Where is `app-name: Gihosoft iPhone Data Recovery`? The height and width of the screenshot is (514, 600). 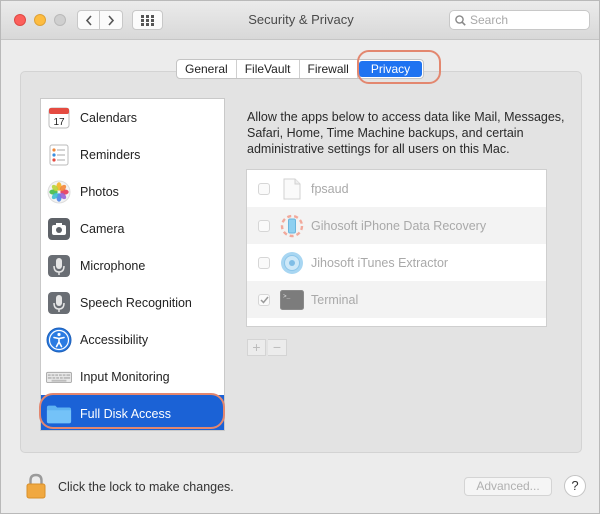
app-name: Gihosoft iPhone Data Recovery is located at coordinates (399, 225).